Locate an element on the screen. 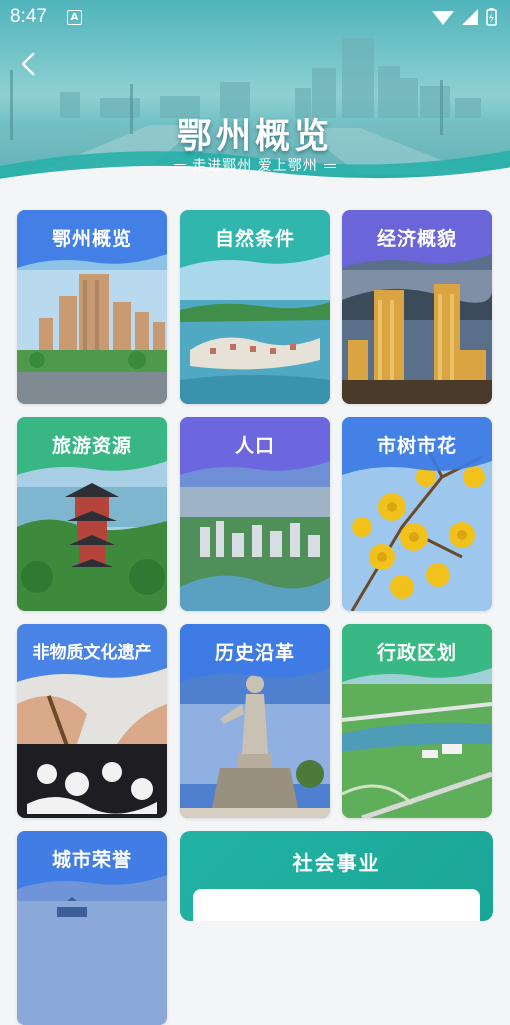  chevron-left-icon is located at coordinates (28, 64).